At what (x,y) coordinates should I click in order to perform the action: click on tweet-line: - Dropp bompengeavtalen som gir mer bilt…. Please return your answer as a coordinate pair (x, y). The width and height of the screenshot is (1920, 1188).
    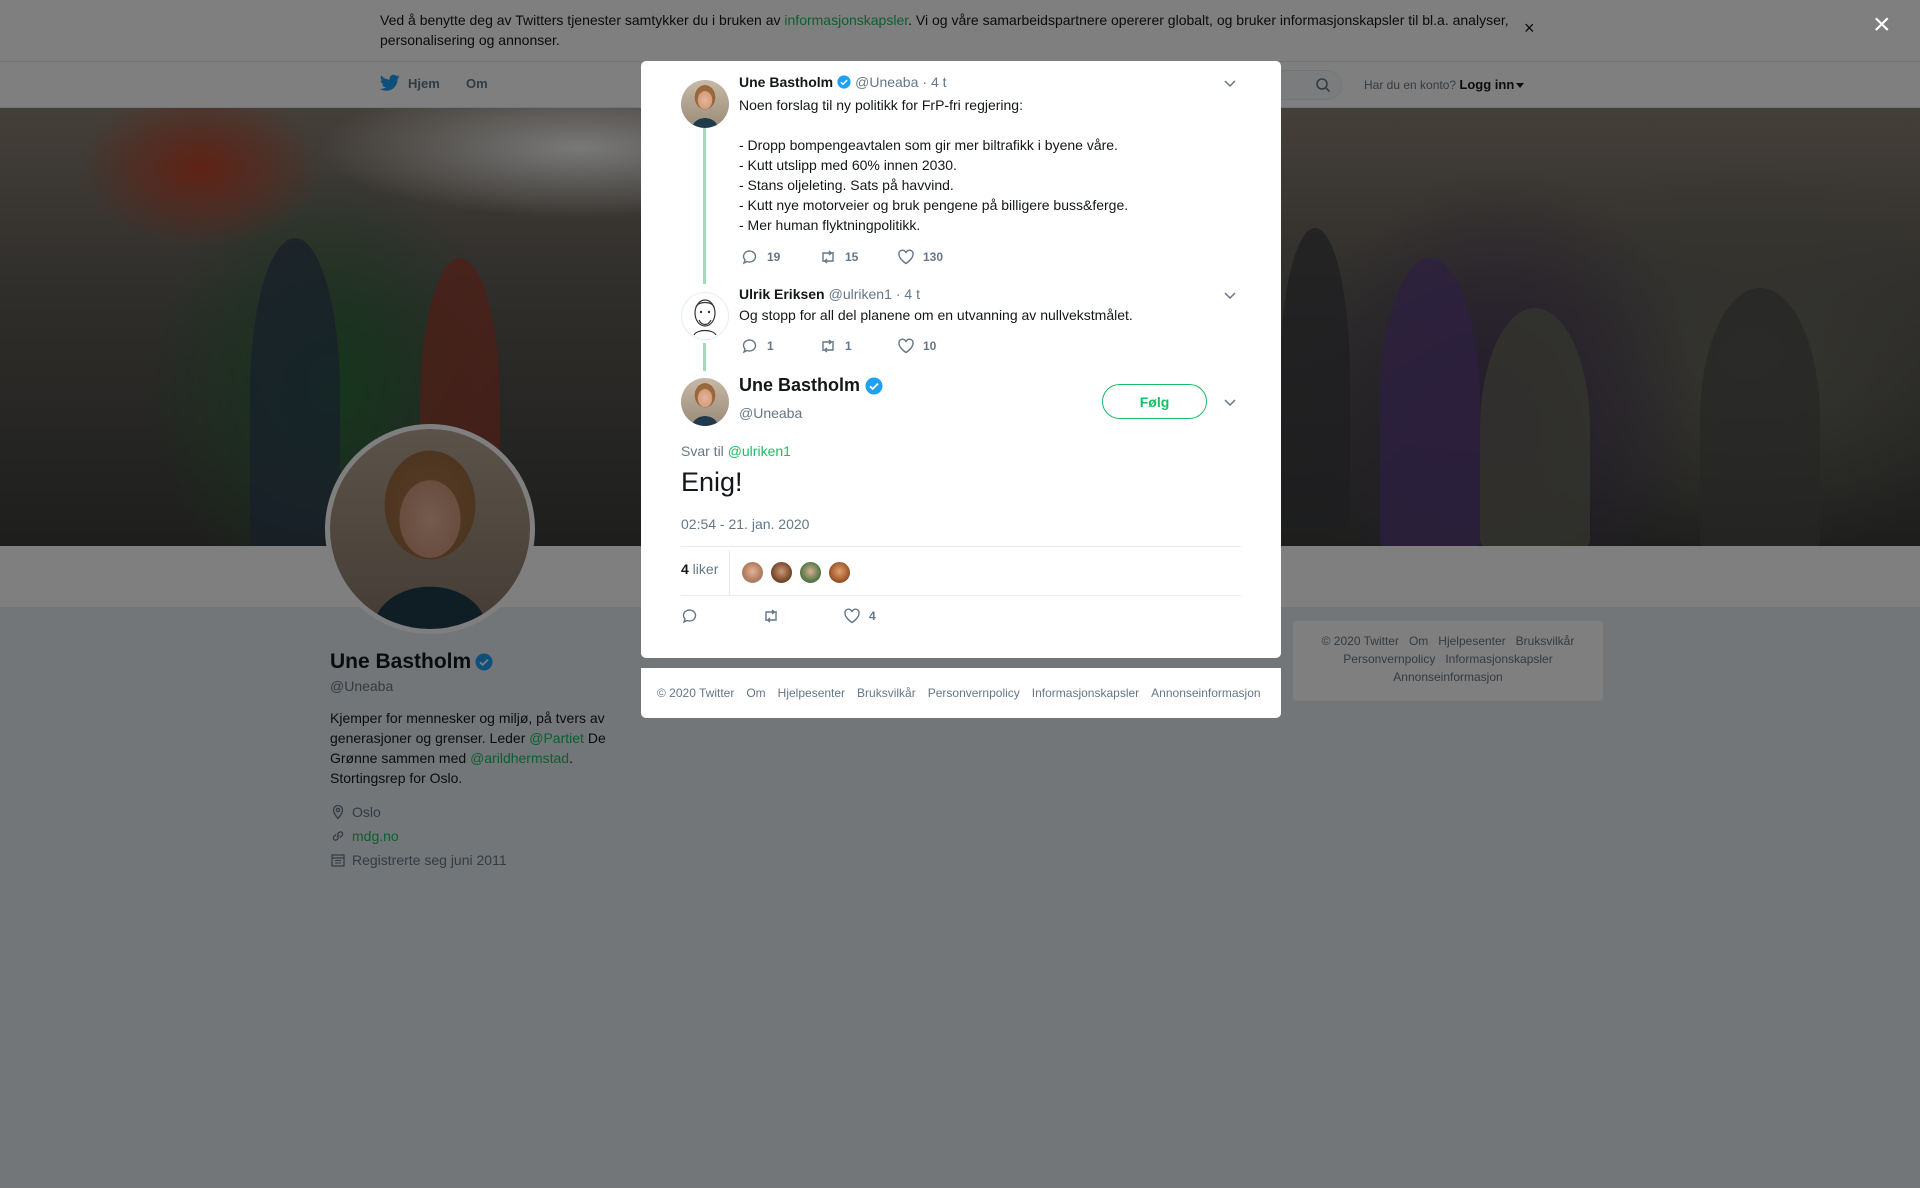
    Looking at the image, I should click on (928, 145).